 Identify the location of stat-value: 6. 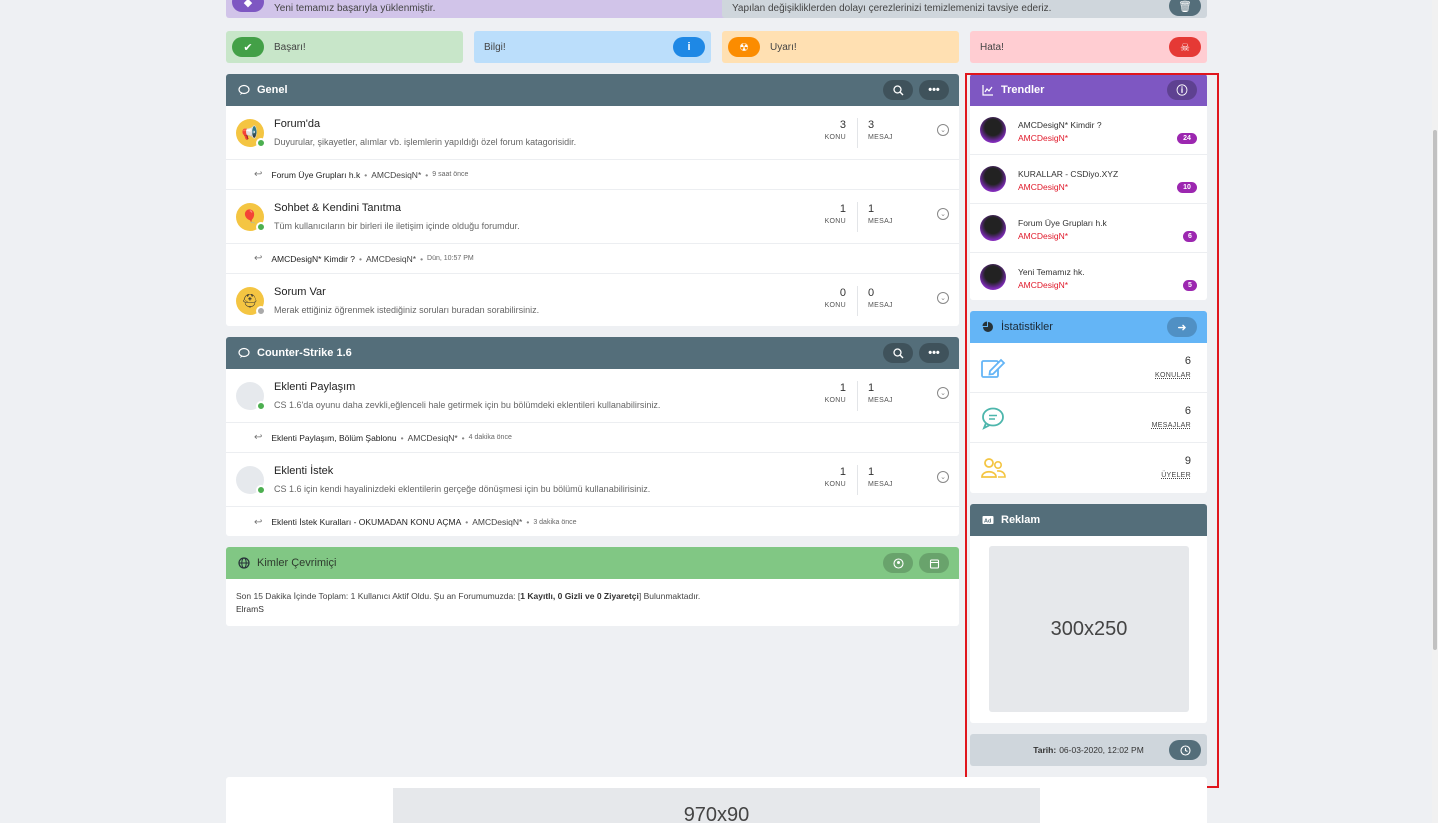
(1187, 411).